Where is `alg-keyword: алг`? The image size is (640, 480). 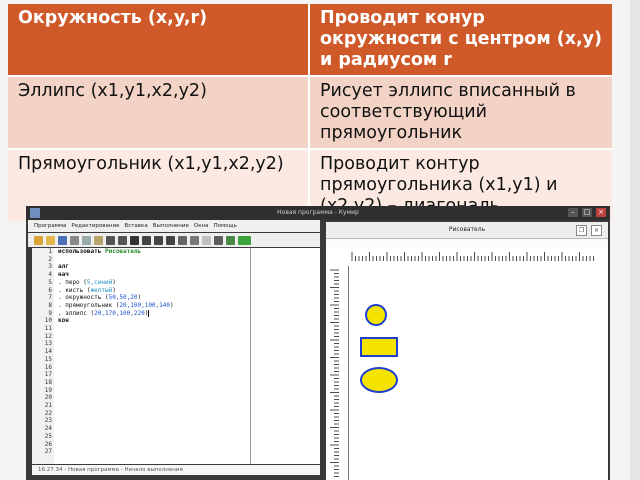
alg-keyword: алг is located at coordinates (63, 267).